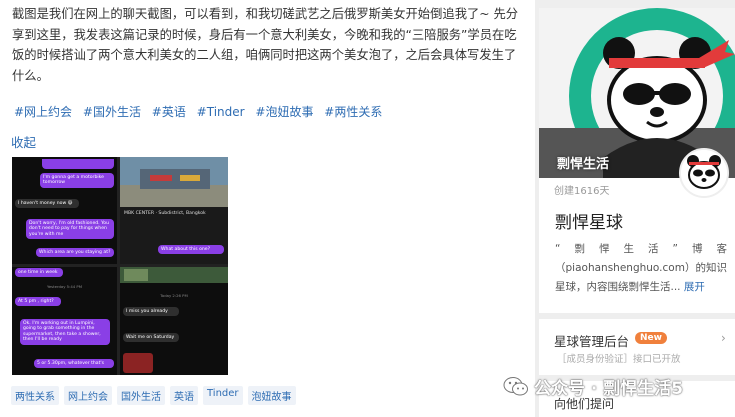 The height and width of the screenshot is (417, 735). What do you see at coordinates (88, 395) in the screenshot?
I see `tag: 网上约会` at bounding box center [88, 395].